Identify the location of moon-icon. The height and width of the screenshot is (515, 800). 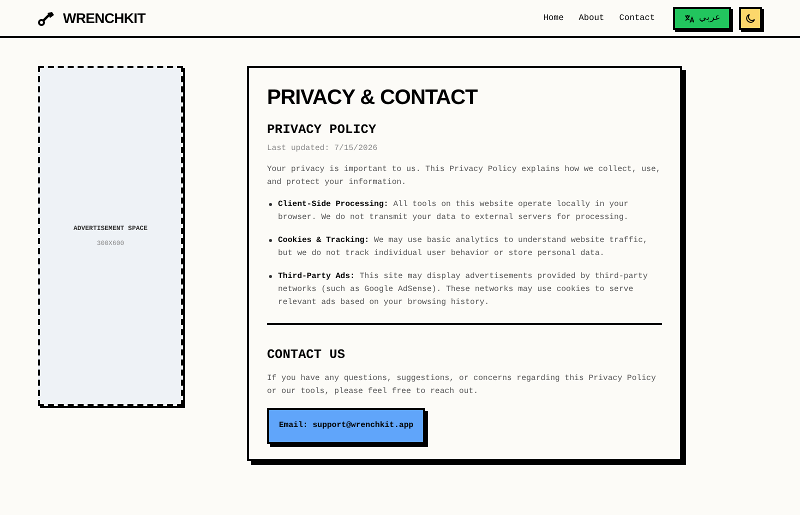
(750, 18).